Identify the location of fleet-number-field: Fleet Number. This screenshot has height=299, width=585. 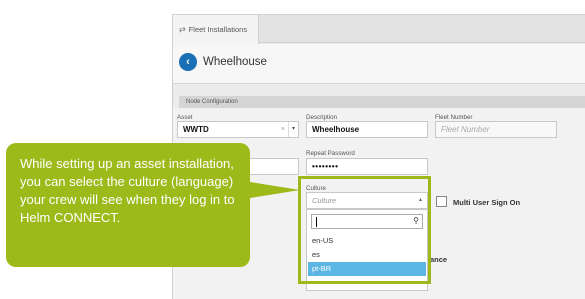
(496, 129).